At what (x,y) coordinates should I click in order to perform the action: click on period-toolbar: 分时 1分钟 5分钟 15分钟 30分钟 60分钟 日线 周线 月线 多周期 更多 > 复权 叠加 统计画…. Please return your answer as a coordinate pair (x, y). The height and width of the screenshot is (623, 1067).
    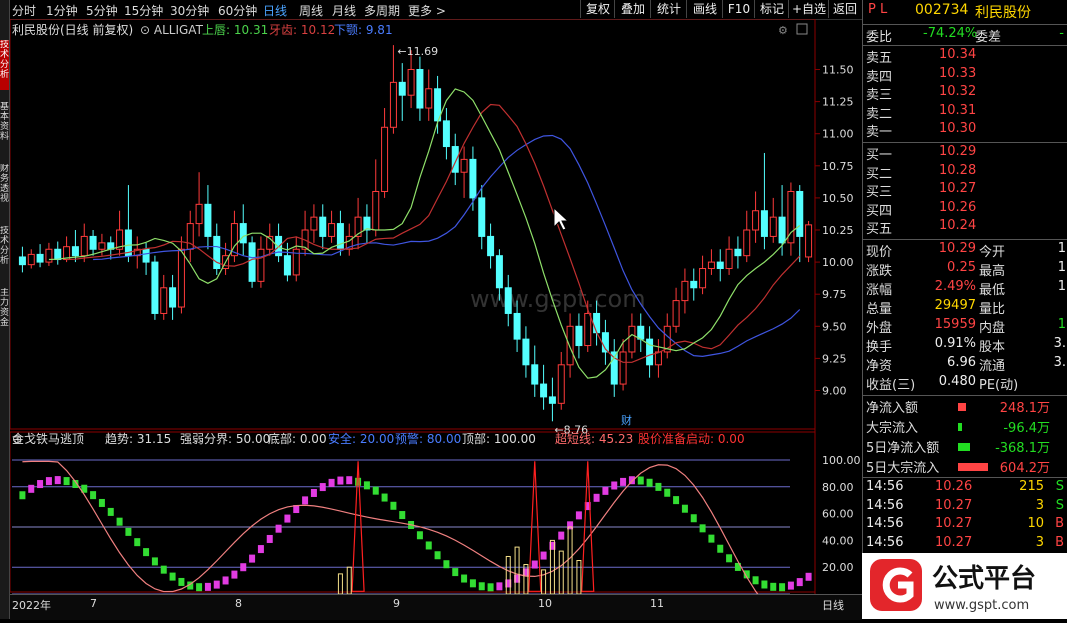
    Looking at the image, I should click on (436, 10).